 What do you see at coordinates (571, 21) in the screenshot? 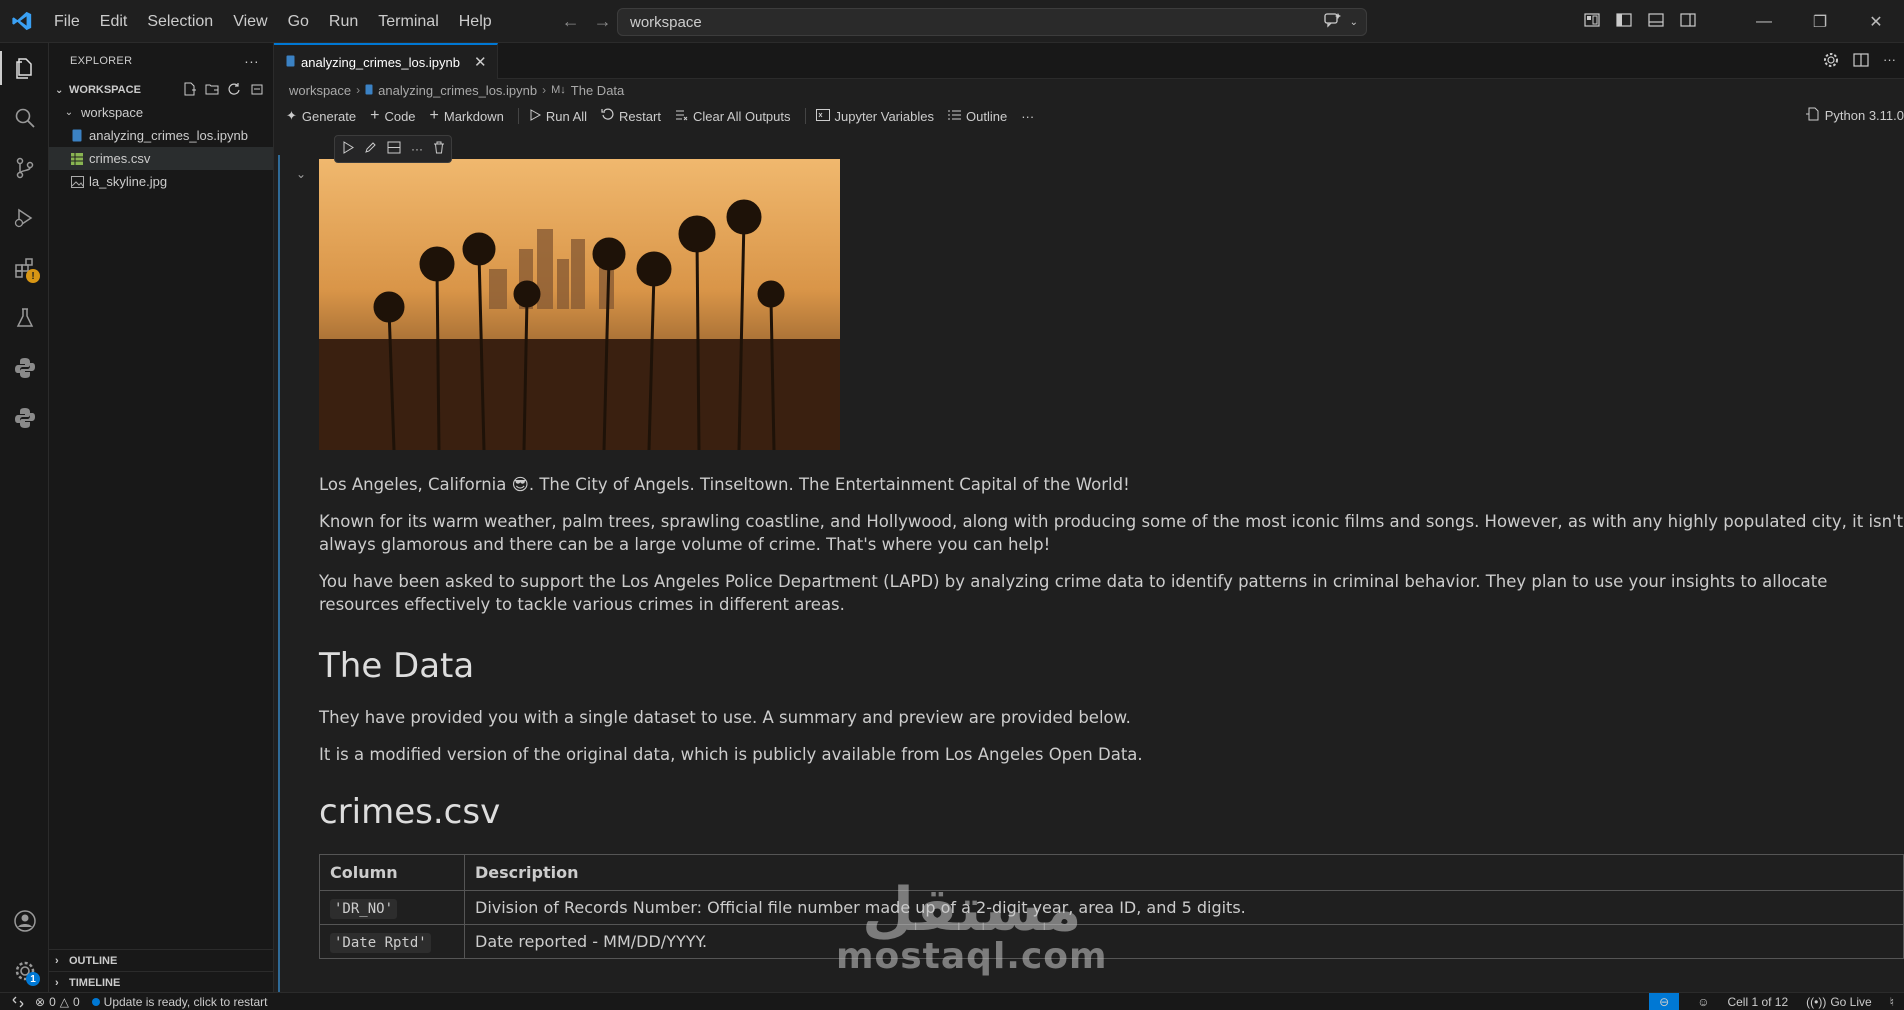
I see `back-arrow-icon: ←` at bounding box center [571, 21].